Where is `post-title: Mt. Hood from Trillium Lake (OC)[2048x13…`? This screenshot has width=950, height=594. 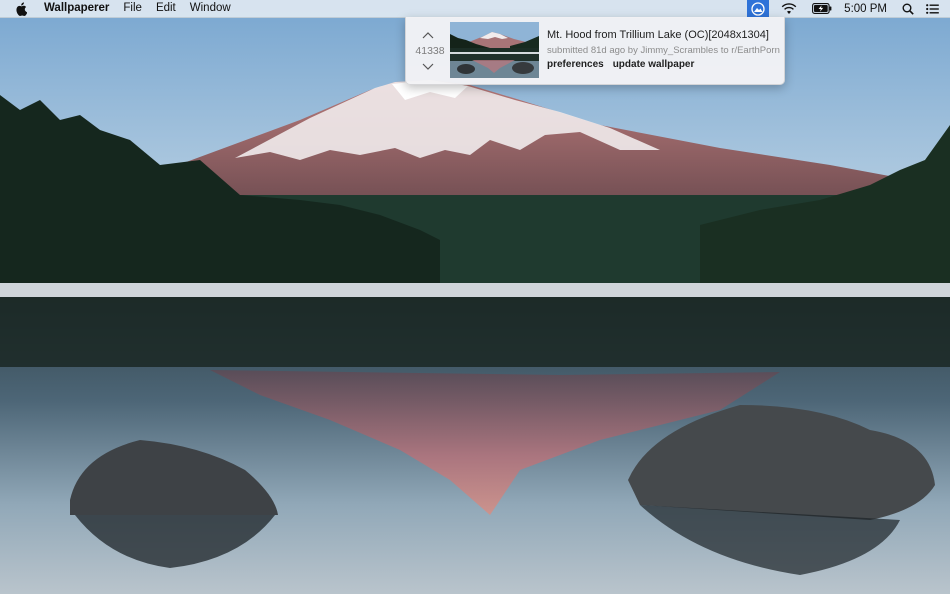
post-title: Mt. Hood from Trillium Lake (OC)[2048x13… is located at coordinates (658, 35).